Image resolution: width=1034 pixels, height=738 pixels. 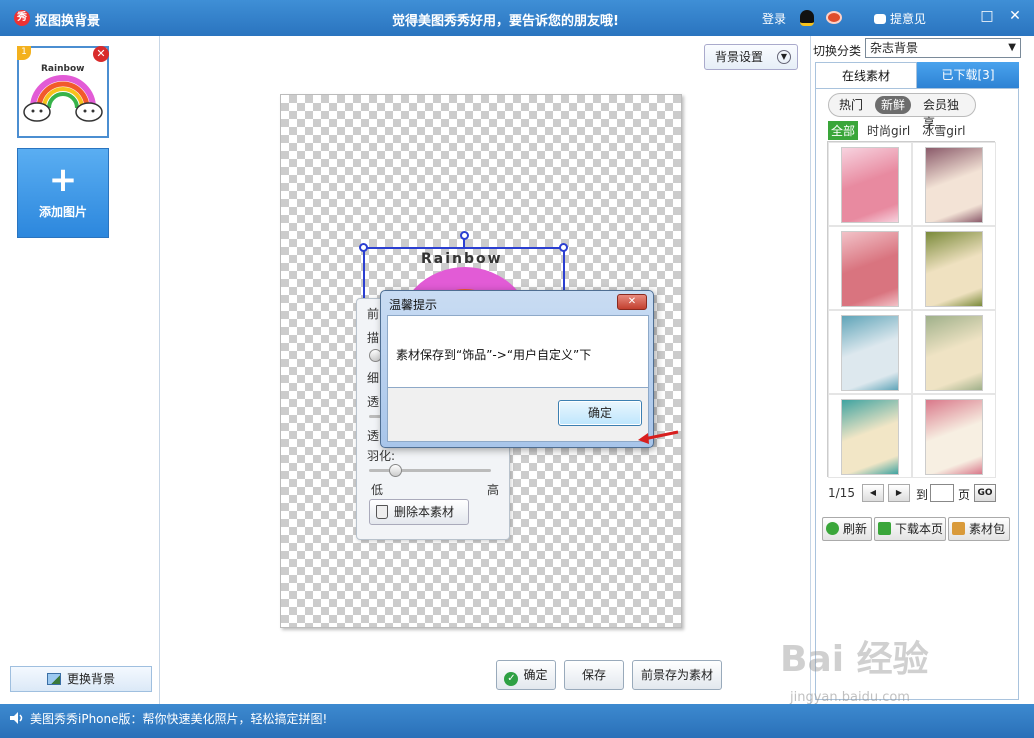 I want to click on refresh-label: 刷新, so click(x=855, y=529).